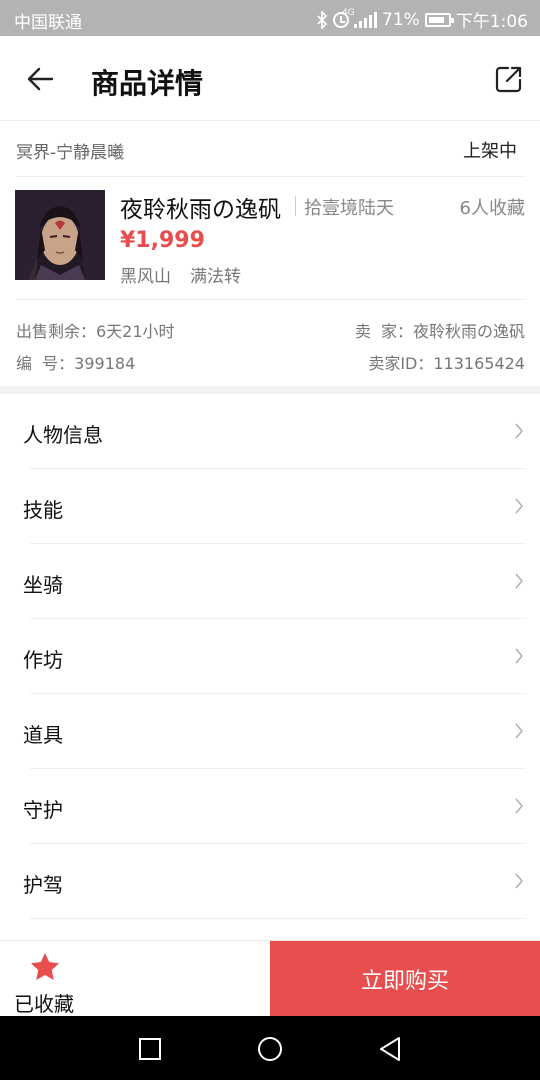 This screenshot has height=1080, width=540. Describe the element at coordinates (147, 83) in the screenshot. I see `page-title: 商品详情` at that location.